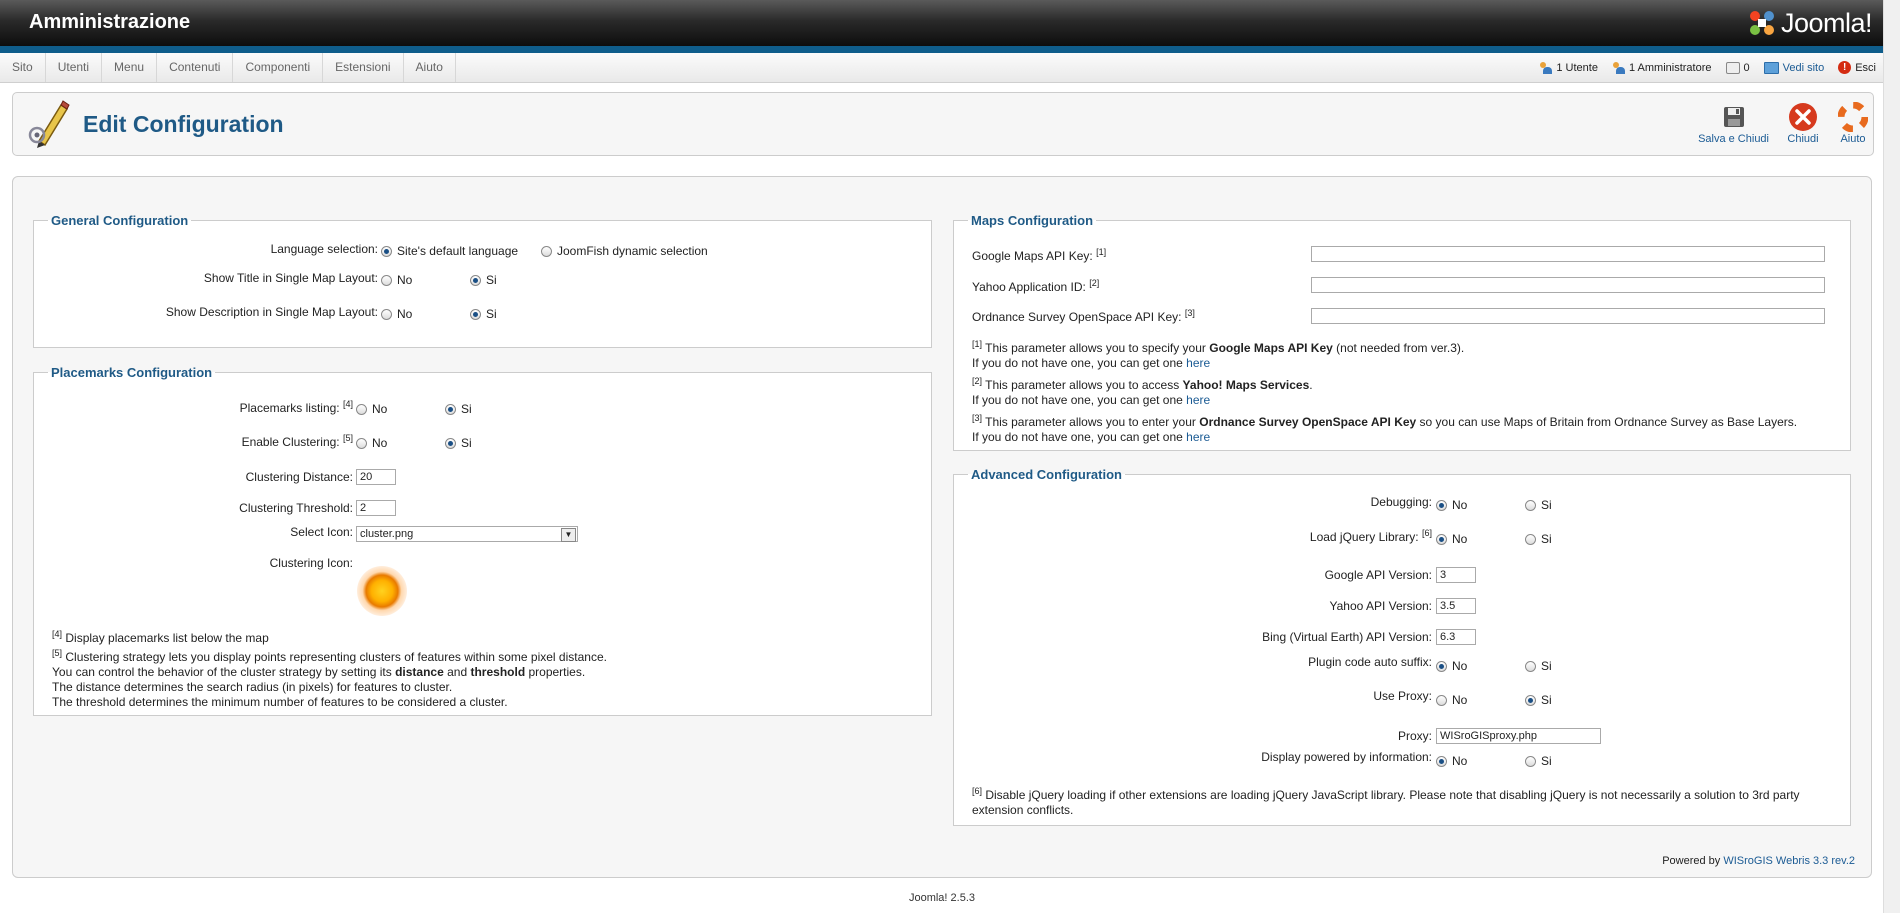 This screenshot has height=913, width=1900. What do you see at coordinates (1441, 539) in the screenshot?
I see `jquery-no-radio` at bounding box center [1441, 539].